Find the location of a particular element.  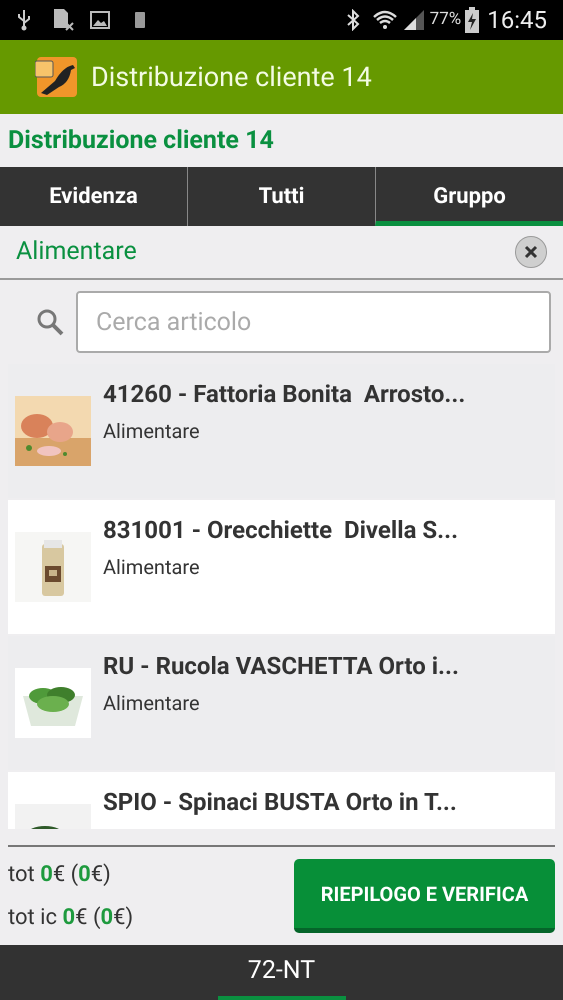

page-title: Distribuzione cliente 14 is located at coordinates (141, 140).